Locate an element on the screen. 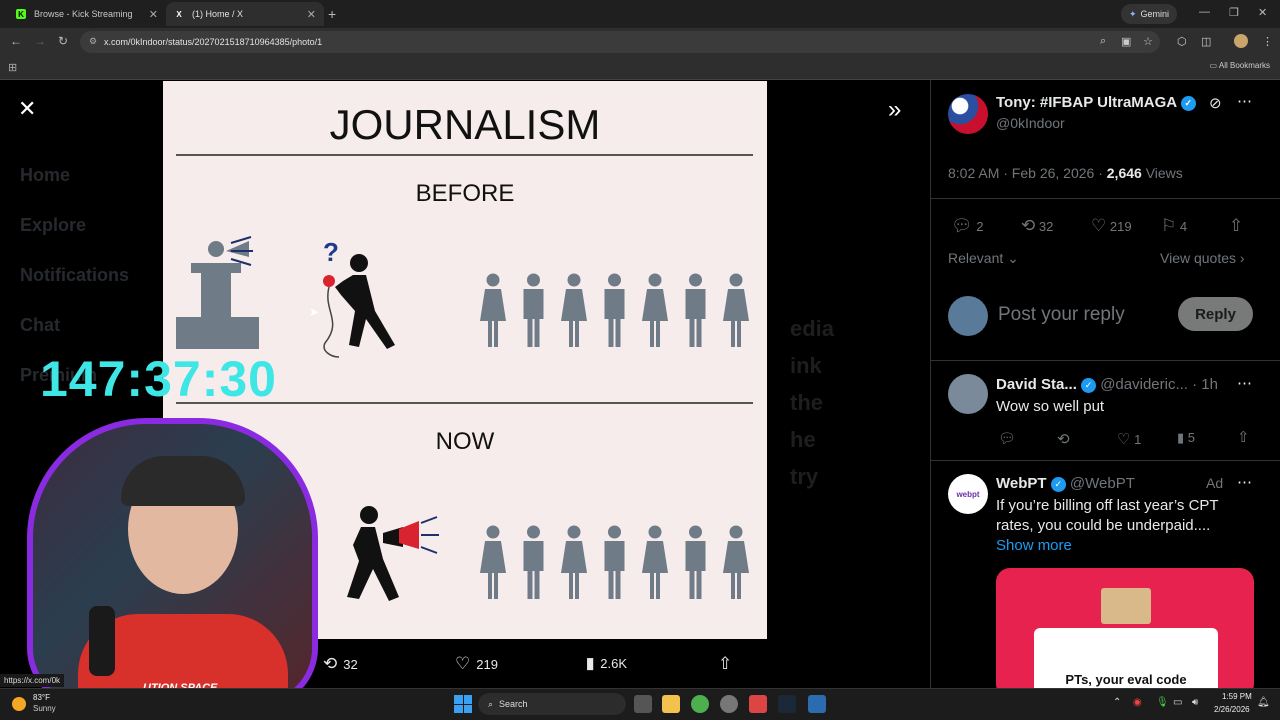  search-placeholder: Search is located at coordinates (513, 704).